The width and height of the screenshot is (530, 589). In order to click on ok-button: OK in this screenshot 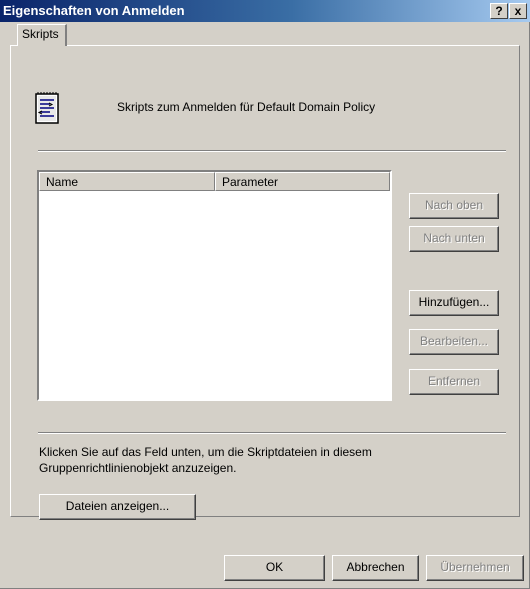, I will do `click(274, 568)`.